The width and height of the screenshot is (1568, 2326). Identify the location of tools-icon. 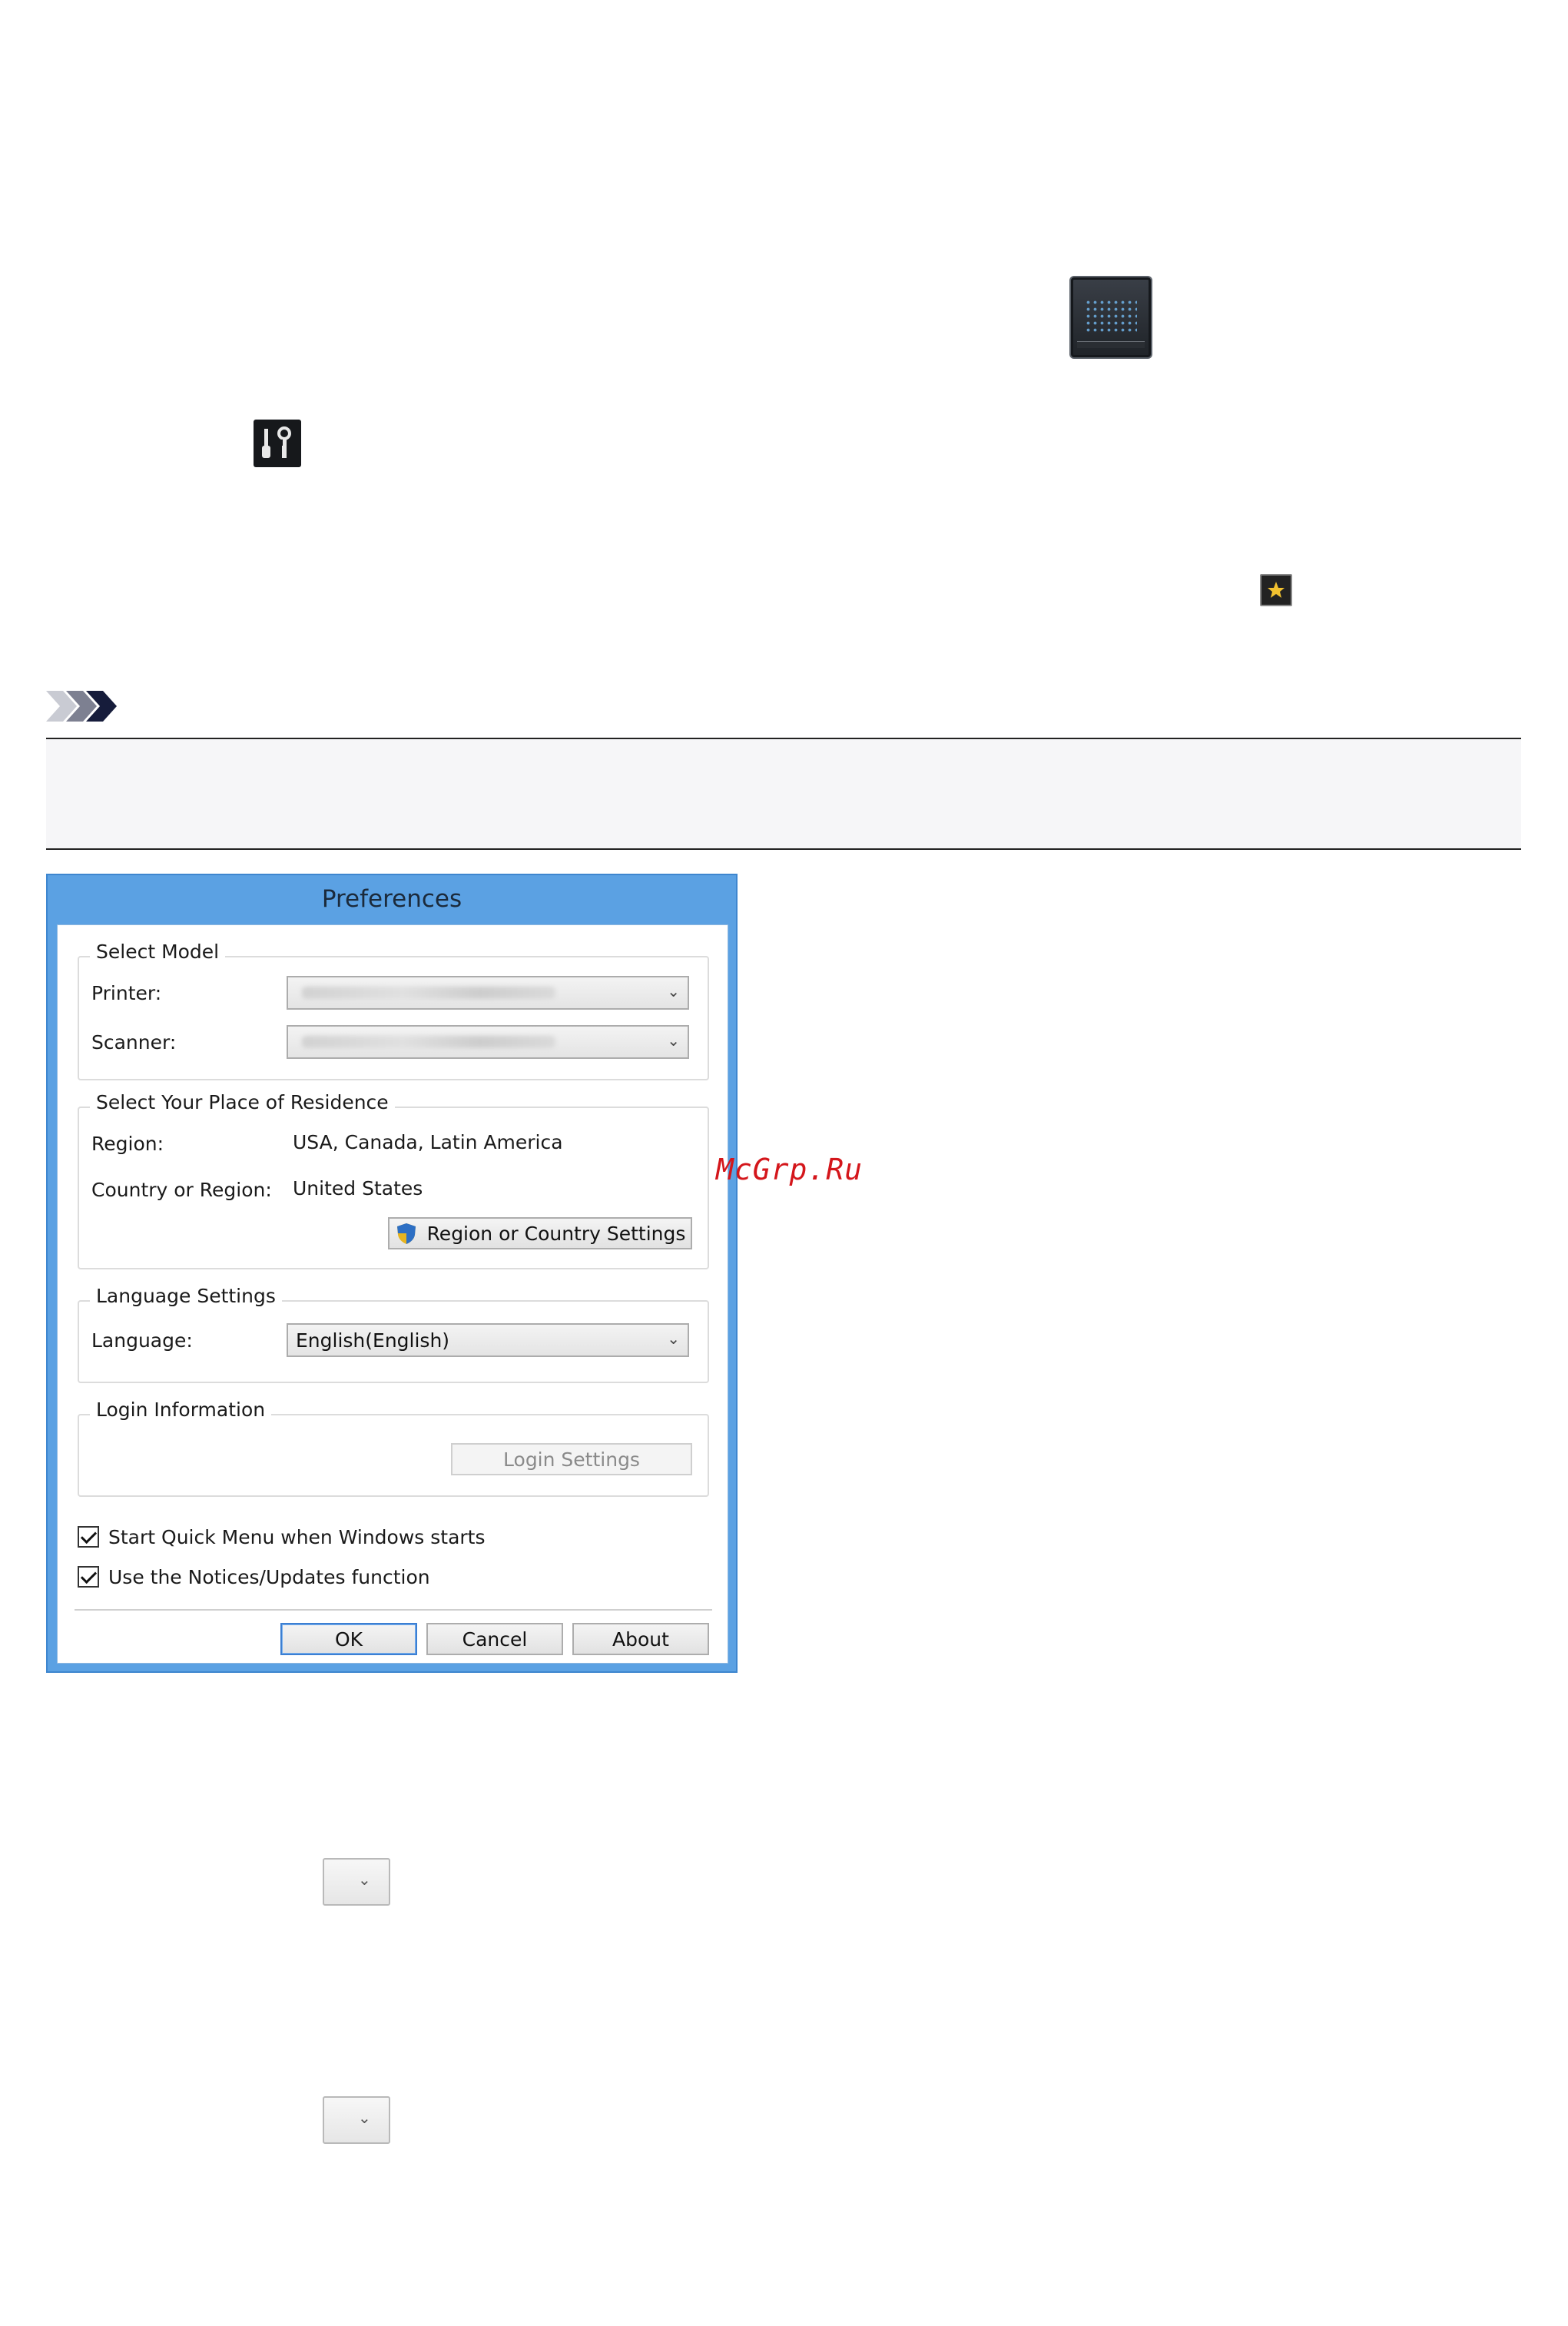
(277, 443).